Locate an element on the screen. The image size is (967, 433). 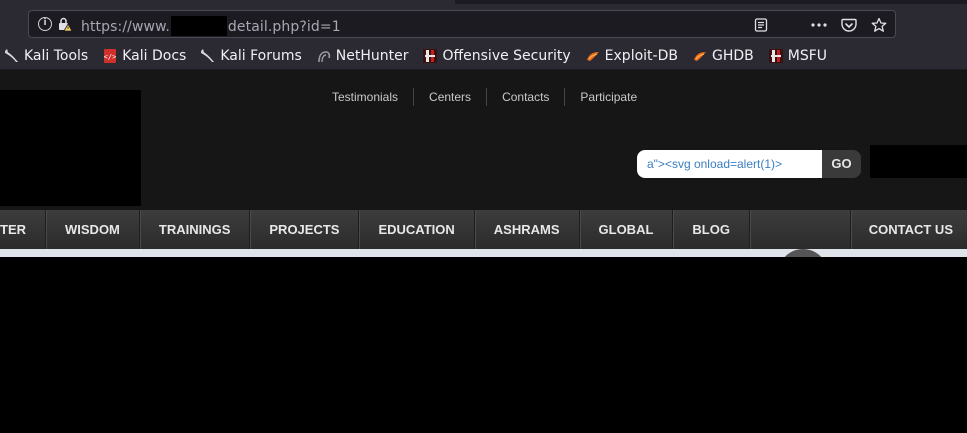
bookmark-nethunter: NetHunter is located at coordinates (365, 56).